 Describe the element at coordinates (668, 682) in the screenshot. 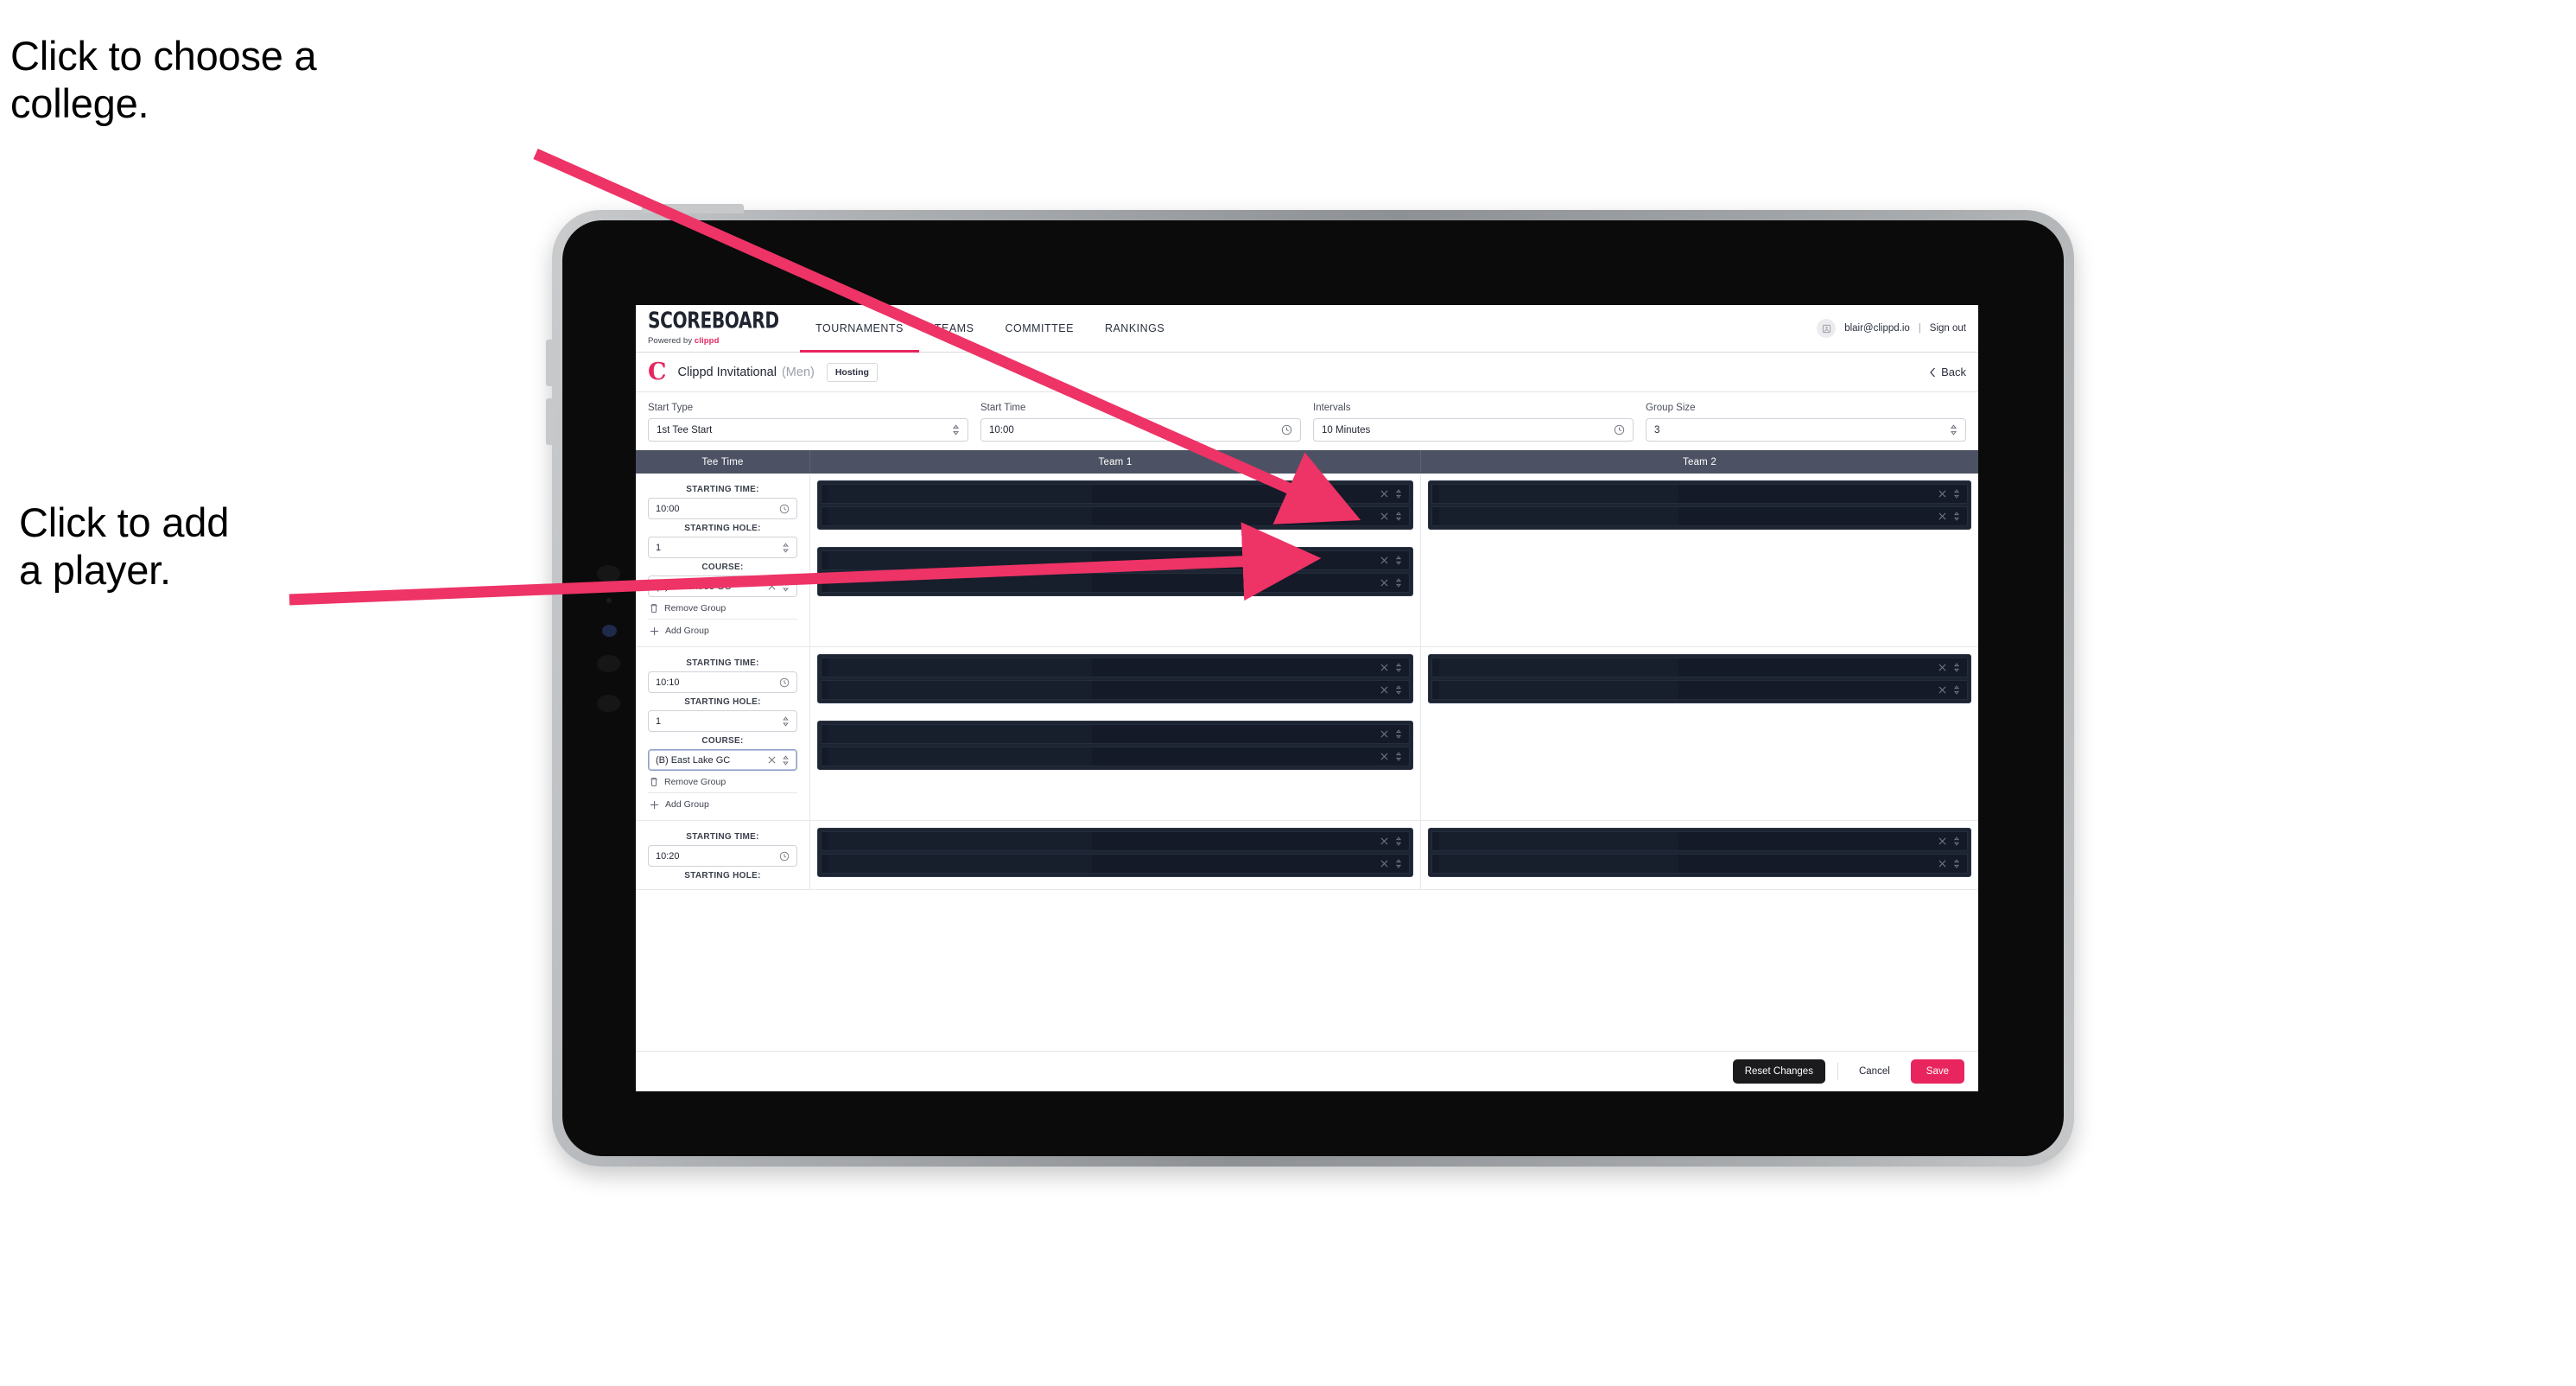

I see `starting-time-value-2: 10:10` at that location.